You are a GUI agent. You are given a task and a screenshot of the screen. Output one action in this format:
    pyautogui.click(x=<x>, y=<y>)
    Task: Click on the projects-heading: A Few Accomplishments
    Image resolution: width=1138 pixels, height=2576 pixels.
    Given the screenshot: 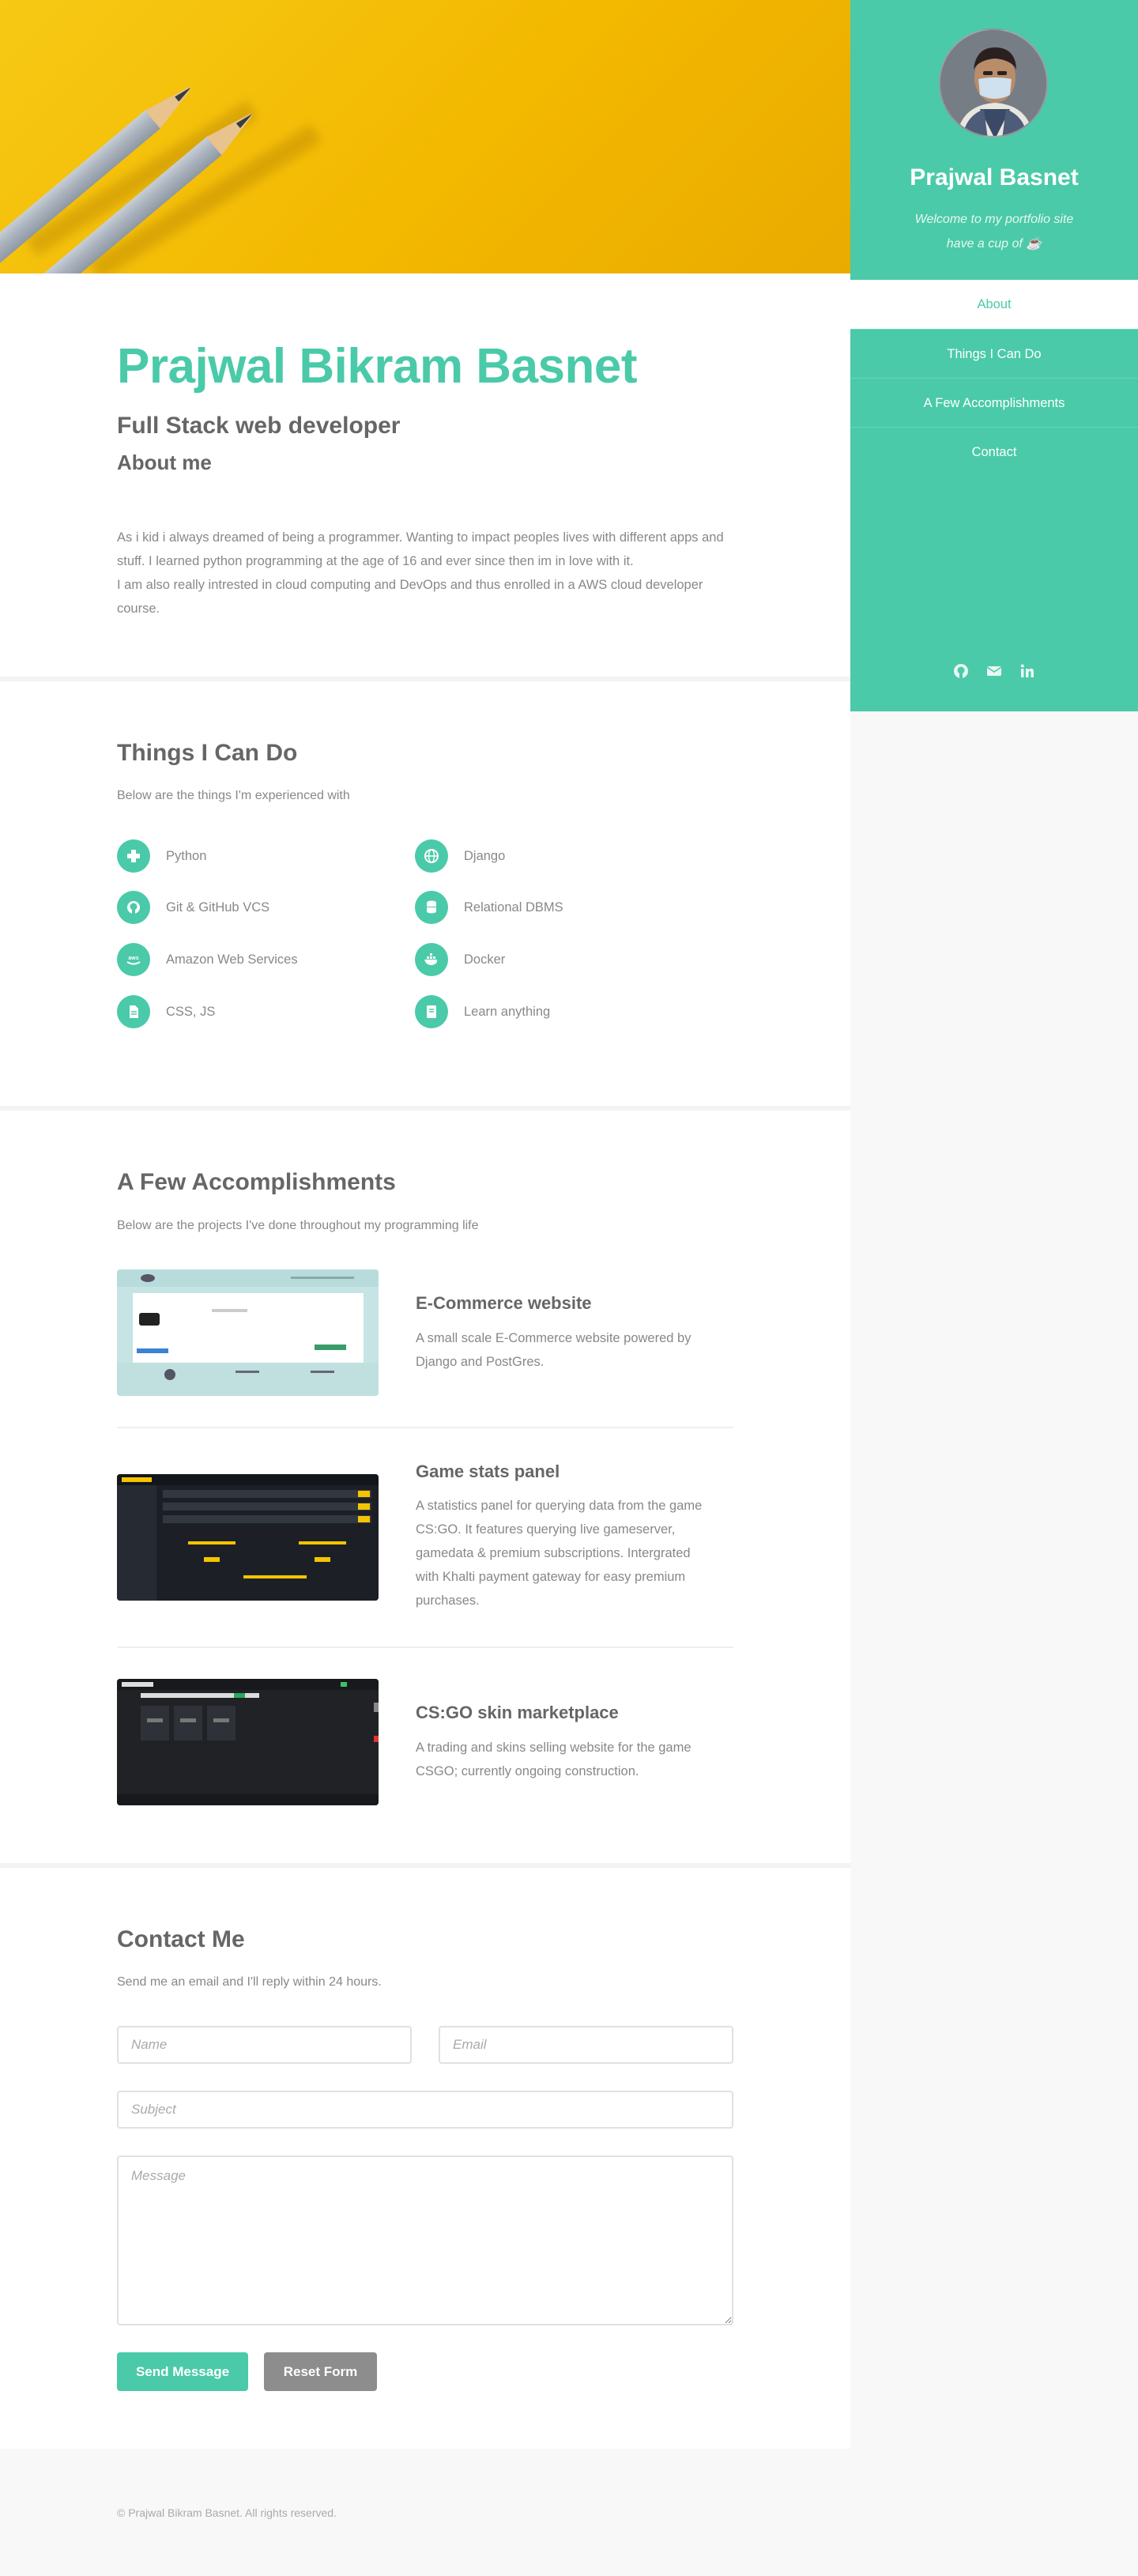 What is the action you would take?
    pyautogui.click(x=256, y=1182)
    